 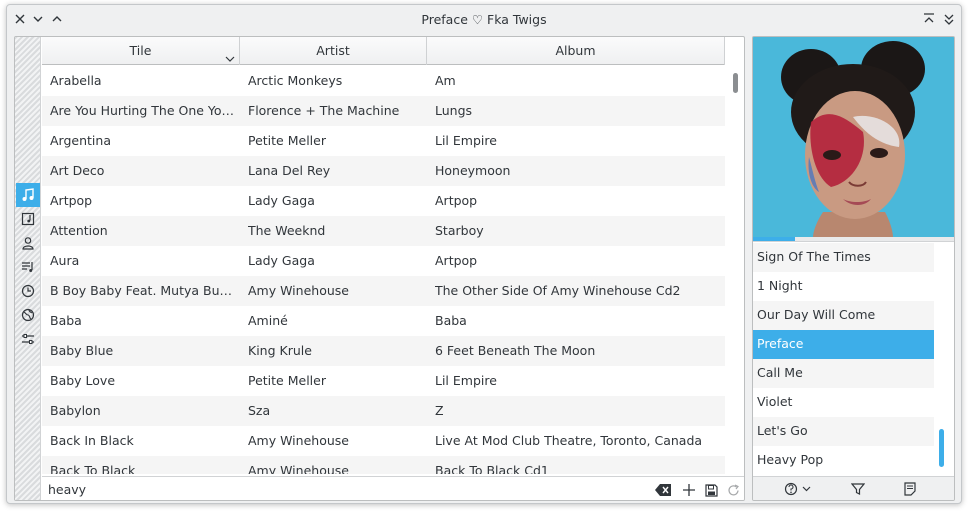 What do you see at coordinates (711, 490) in the screenshot?
I see `save-icon` at bounding box center [711, 490].